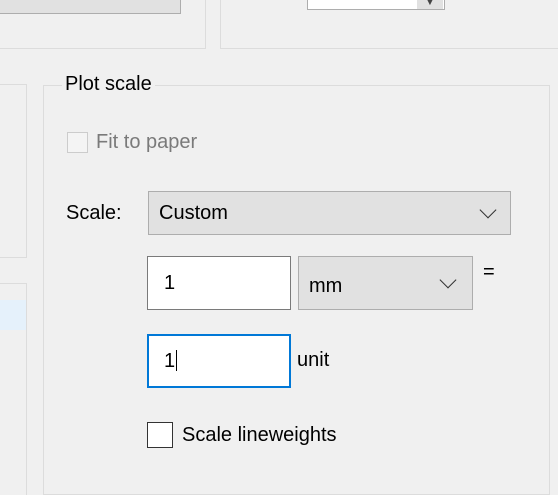 The width and height of the screenshot is (558, 495). What do you see at coordinates (259, 435) in the screenshot?
I see `scale-lineweights-label: Scale lineweights` at bounding box center [259, 435].